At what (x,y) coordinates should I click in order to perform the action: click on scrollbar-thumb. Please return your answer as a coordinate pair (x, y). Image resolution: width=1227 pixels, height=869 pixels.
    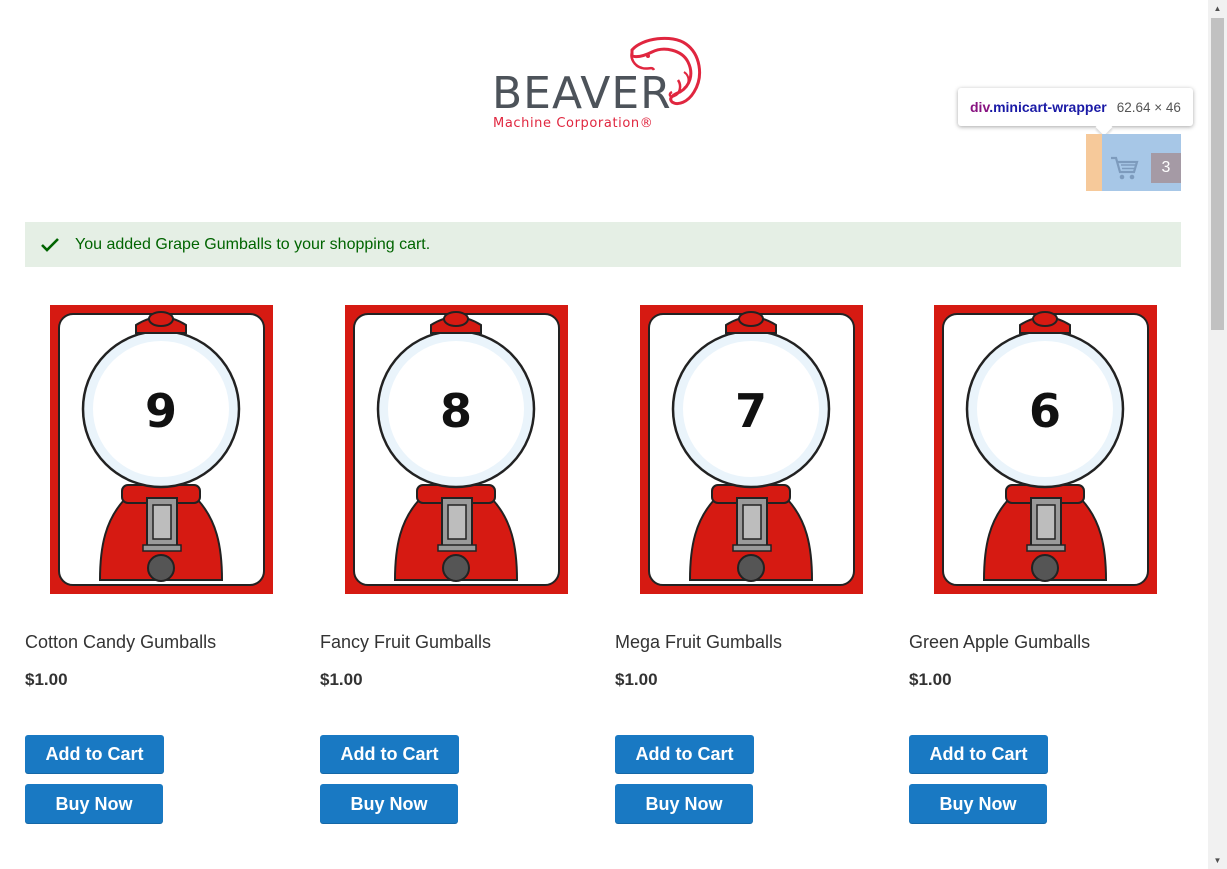
    Looking at the image, I should click on (1217, 174).